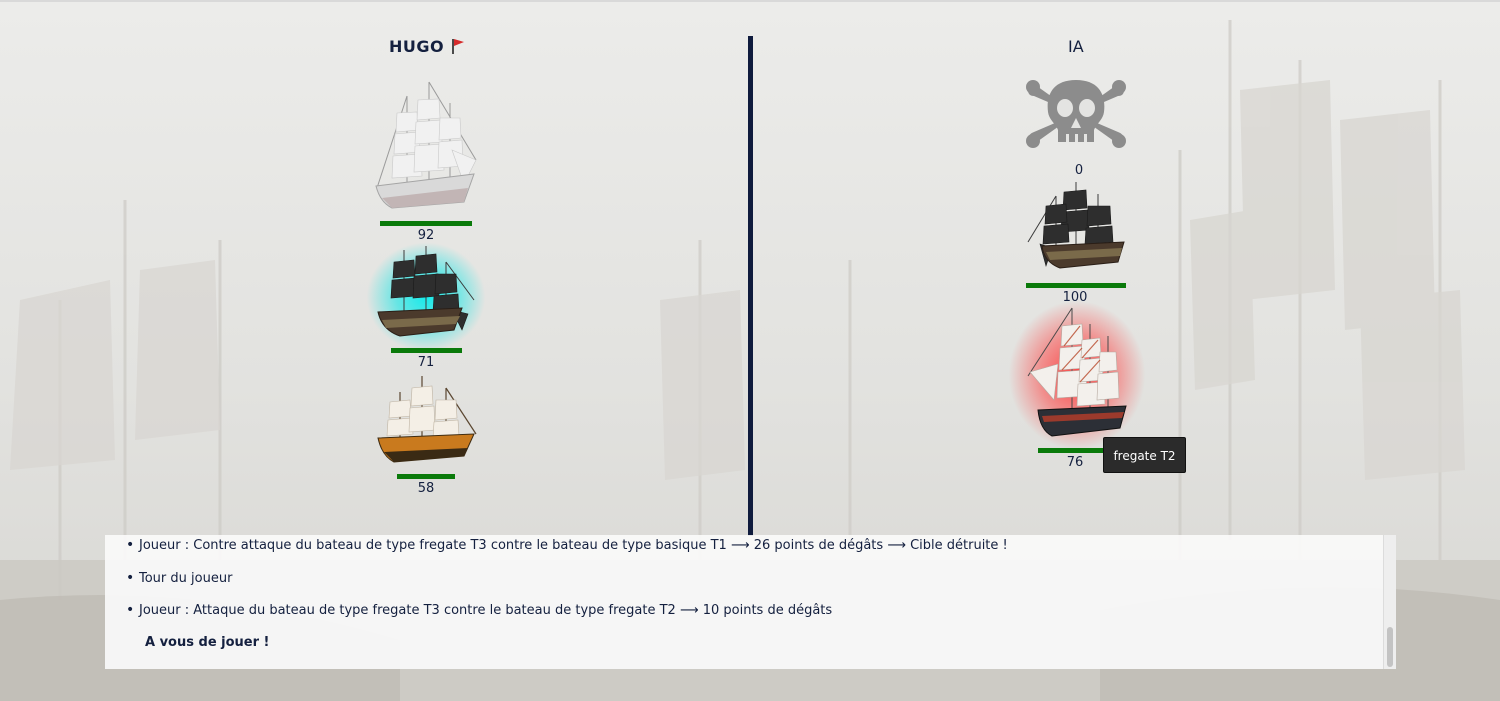 The width and height of the screenshot is (1500, 701). Describe the element at coordinates (1144, 455) in the screenshot. I see `ship-type-tooltip: fregate T2` at that location.